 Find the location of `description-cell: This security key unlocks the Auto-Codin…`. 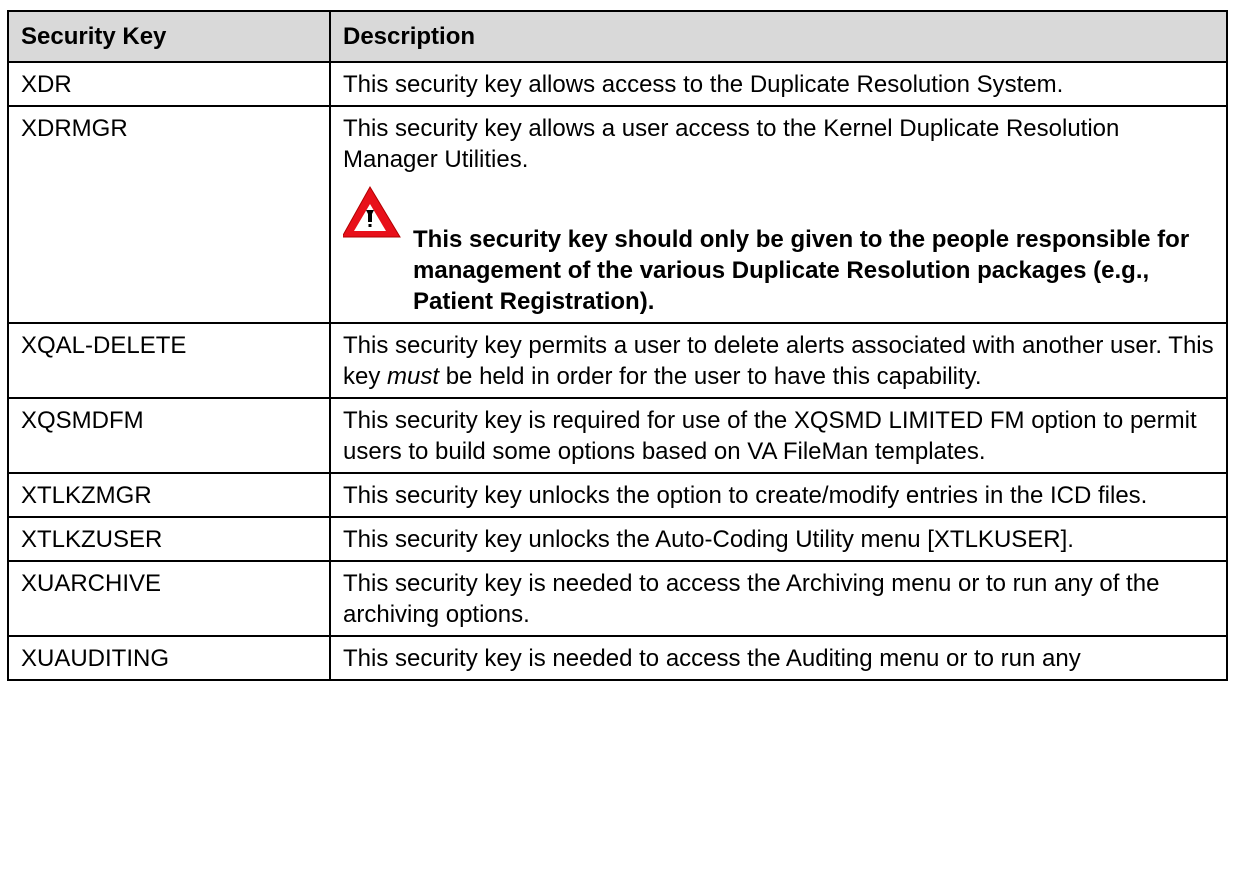

description-cell: This security key unlocks the Auto-Codin… is located at coordinates (778, 539).